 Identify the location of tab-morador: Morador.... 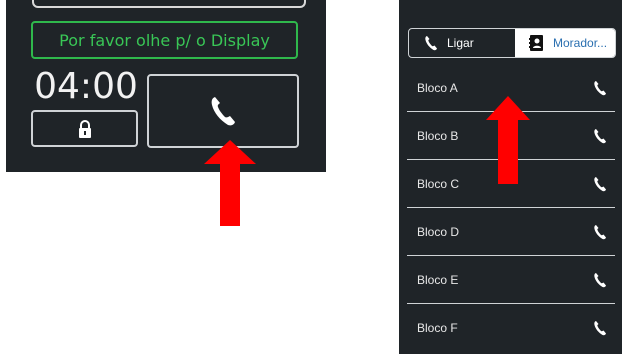
(565, 43).